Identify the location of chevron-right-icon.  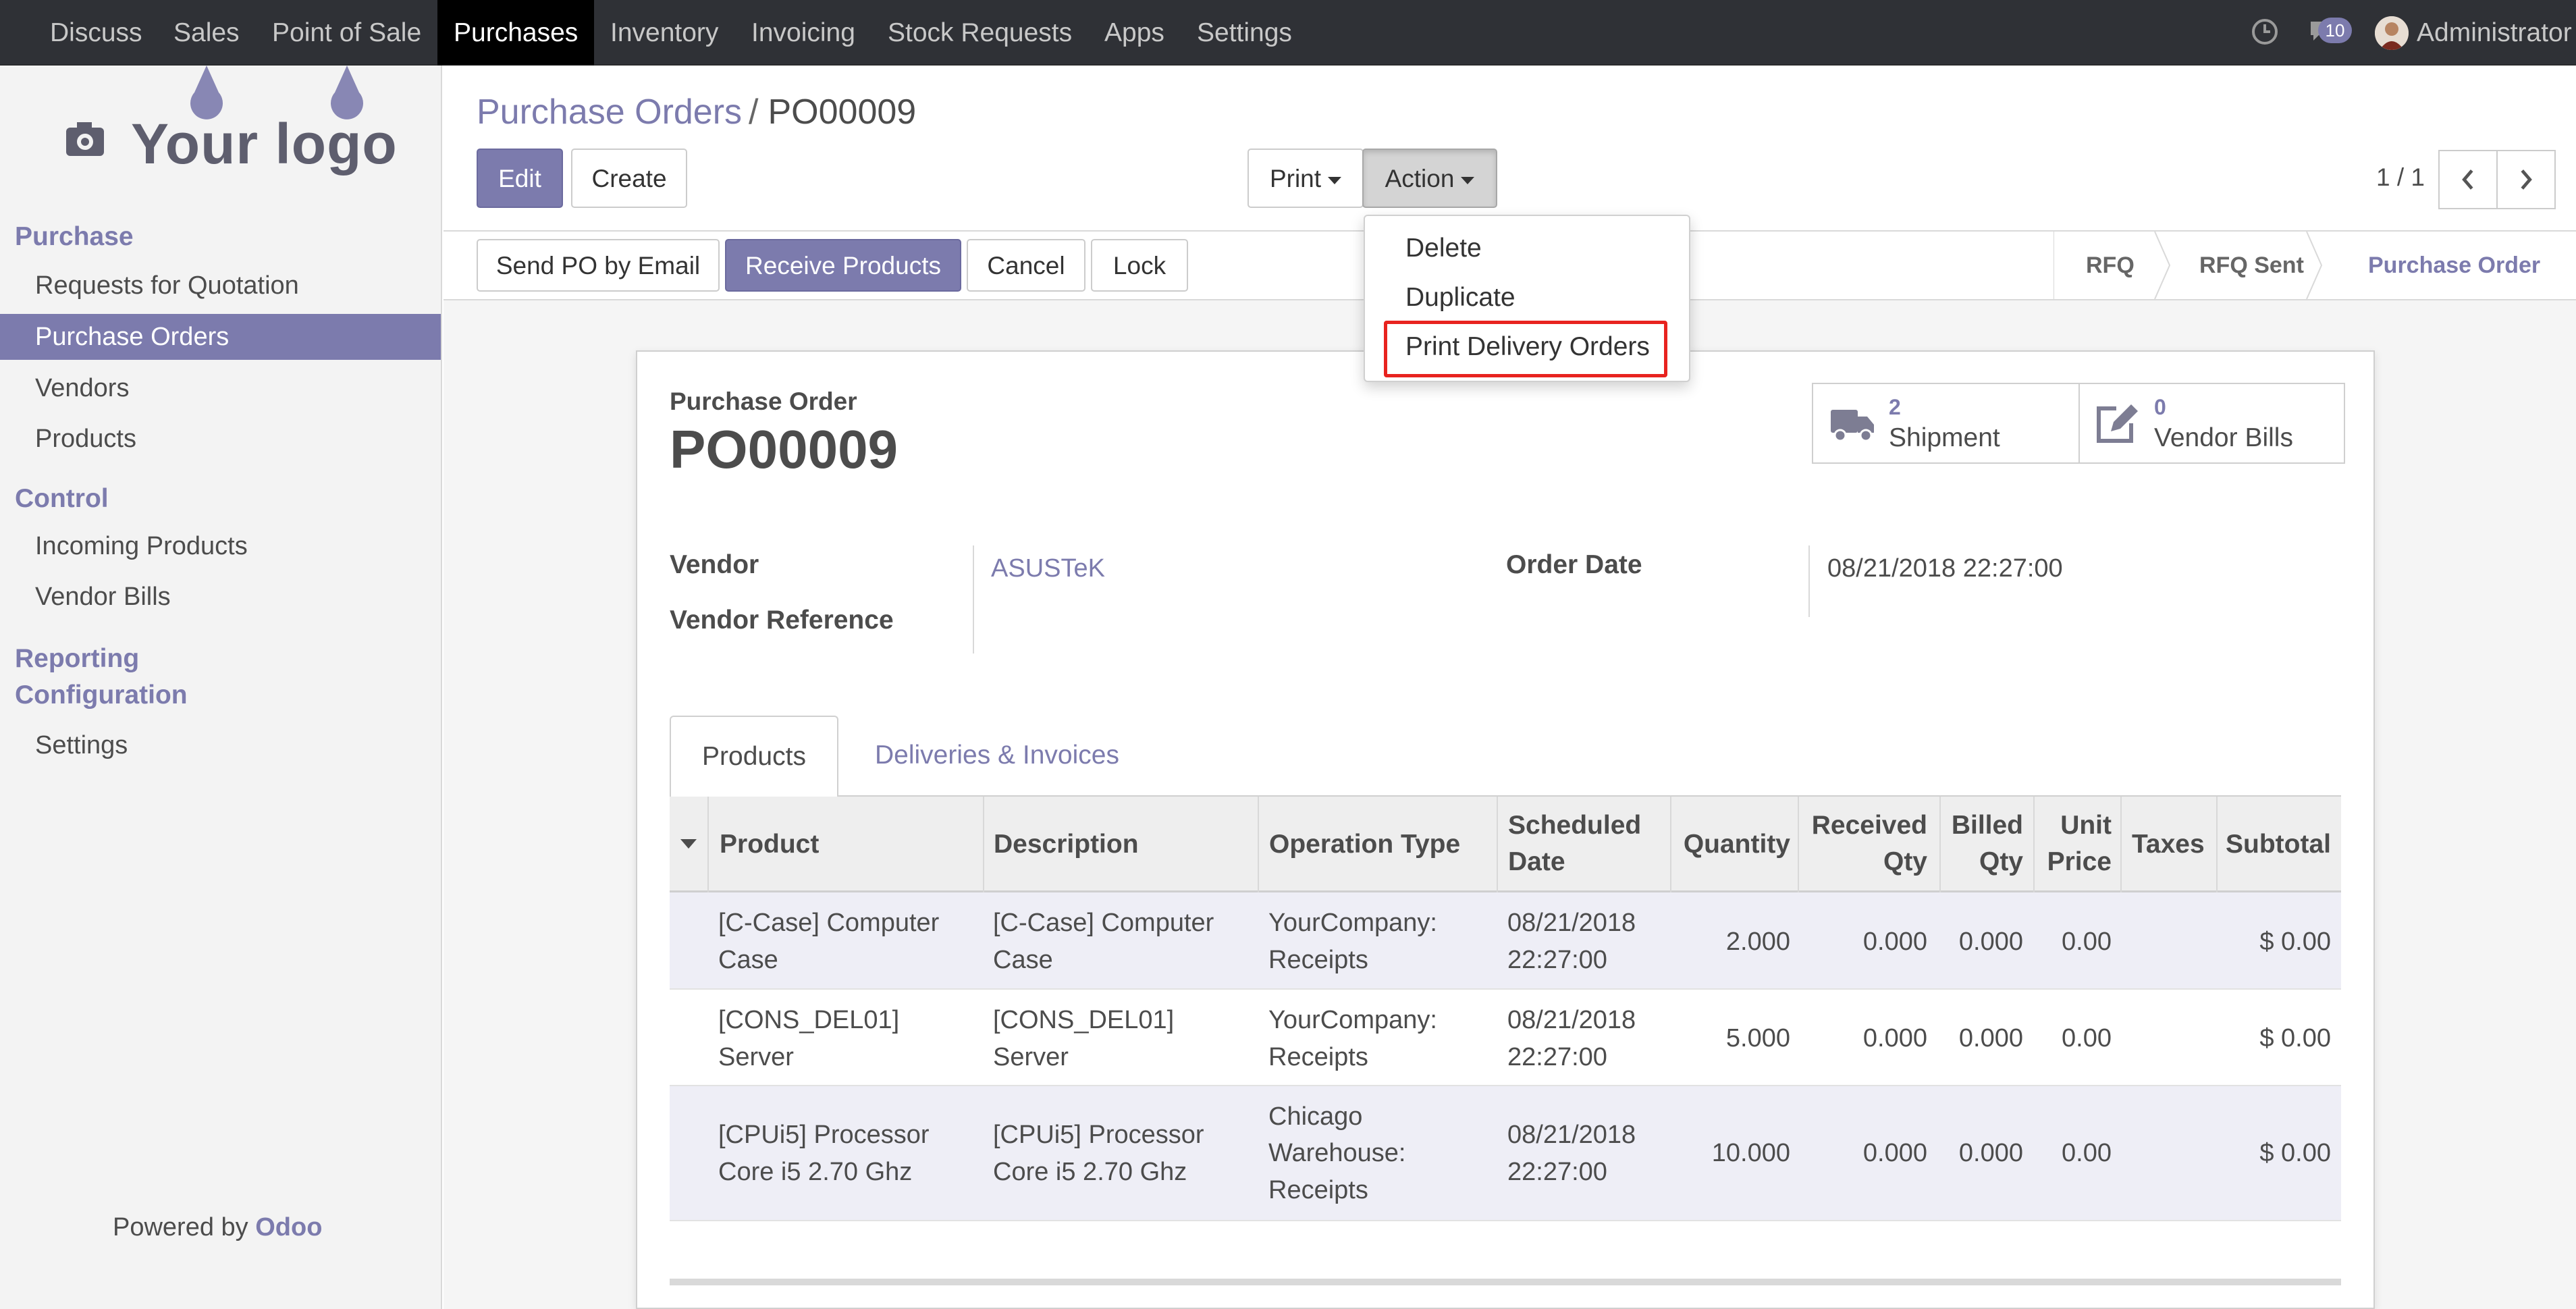
(2527, 179).